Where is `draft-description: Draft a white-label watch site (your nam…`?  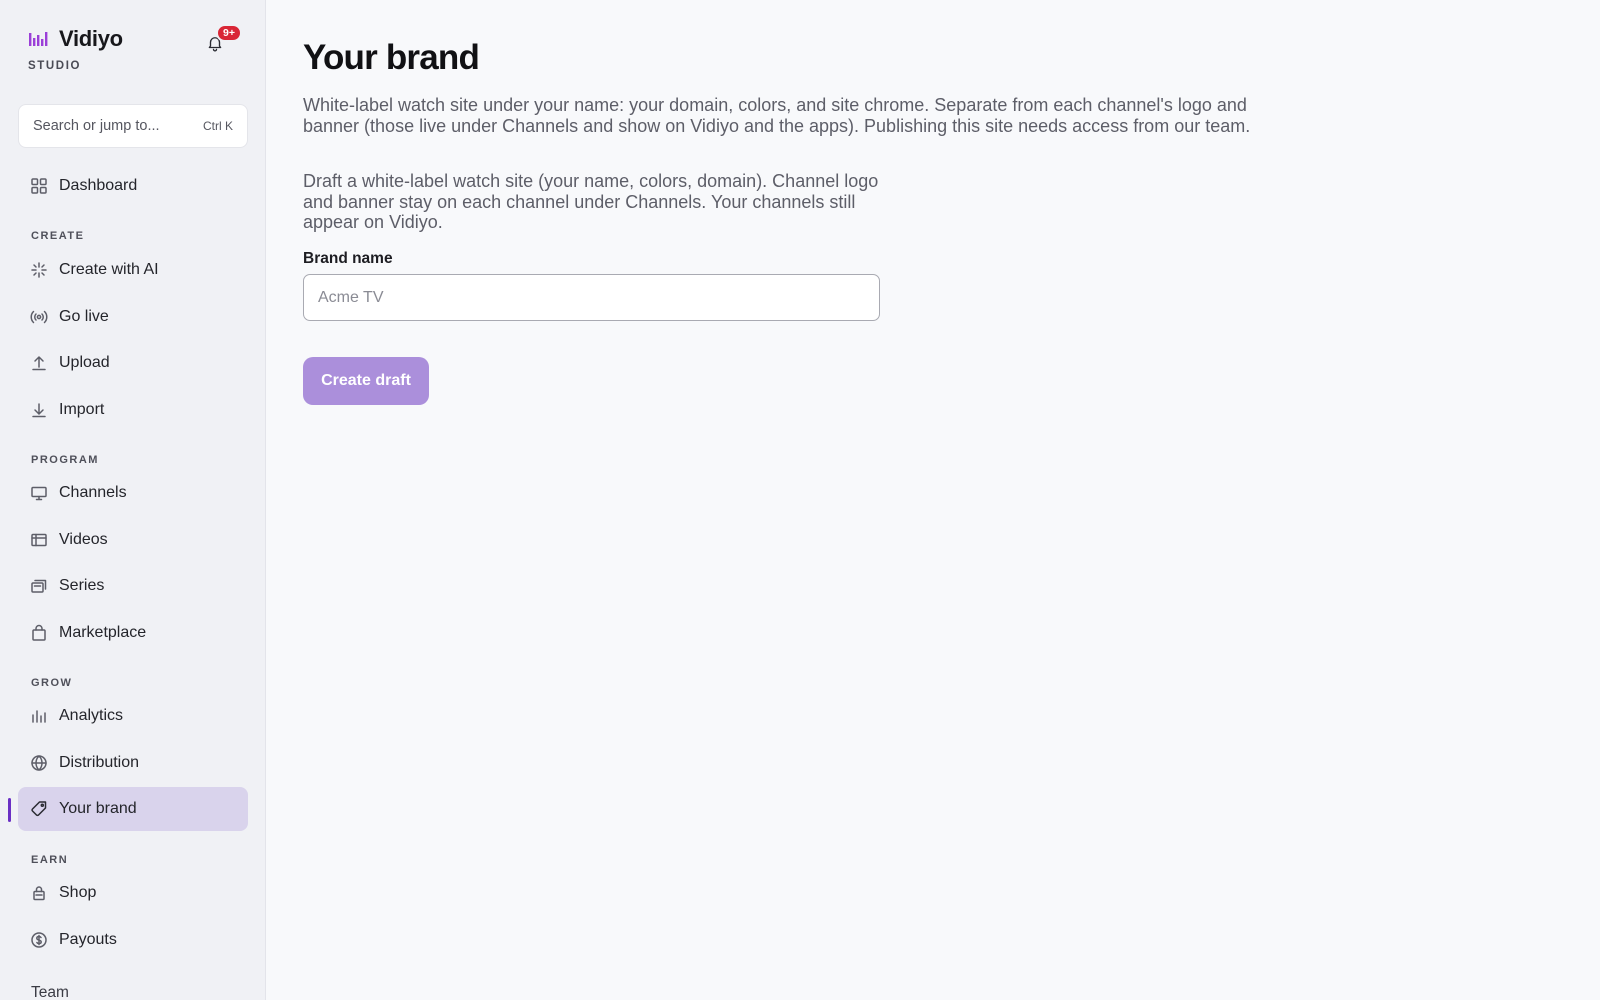 draft-description: Draft a white-label watch site (your nam… is located at coordinates (591, 201).